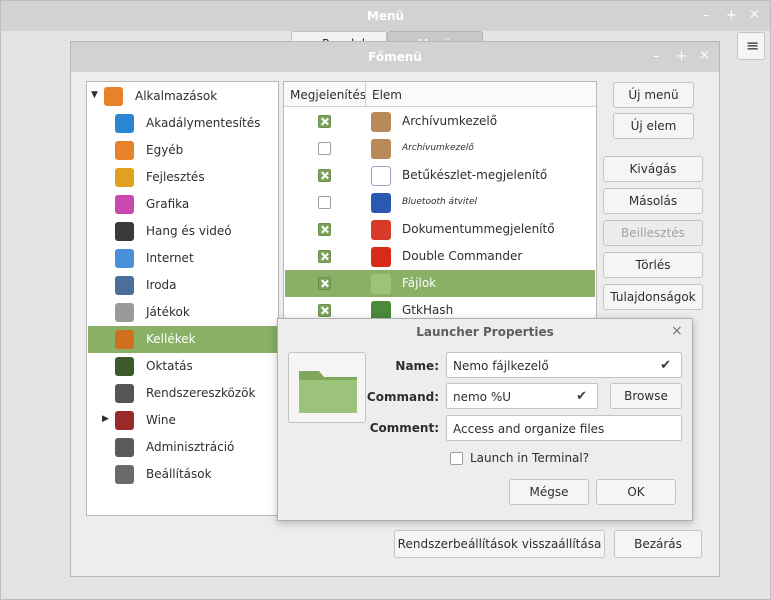  Describe the element at coordinates (182, 420) in the screenshot. I see `category-item: ▶ Wine` at that location.